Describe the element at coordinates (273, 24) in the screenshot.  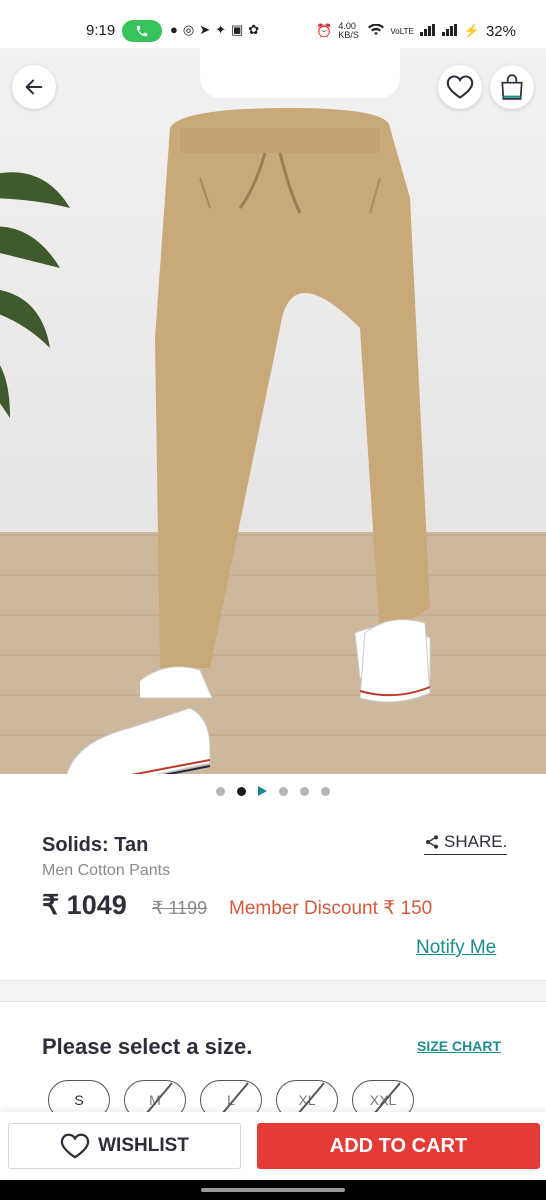
I see `status-bar: 9:19 ●◎➤✦▣✿ ⏰ 4.00 KB/S VoLTE ⚡ 32%` at that location.